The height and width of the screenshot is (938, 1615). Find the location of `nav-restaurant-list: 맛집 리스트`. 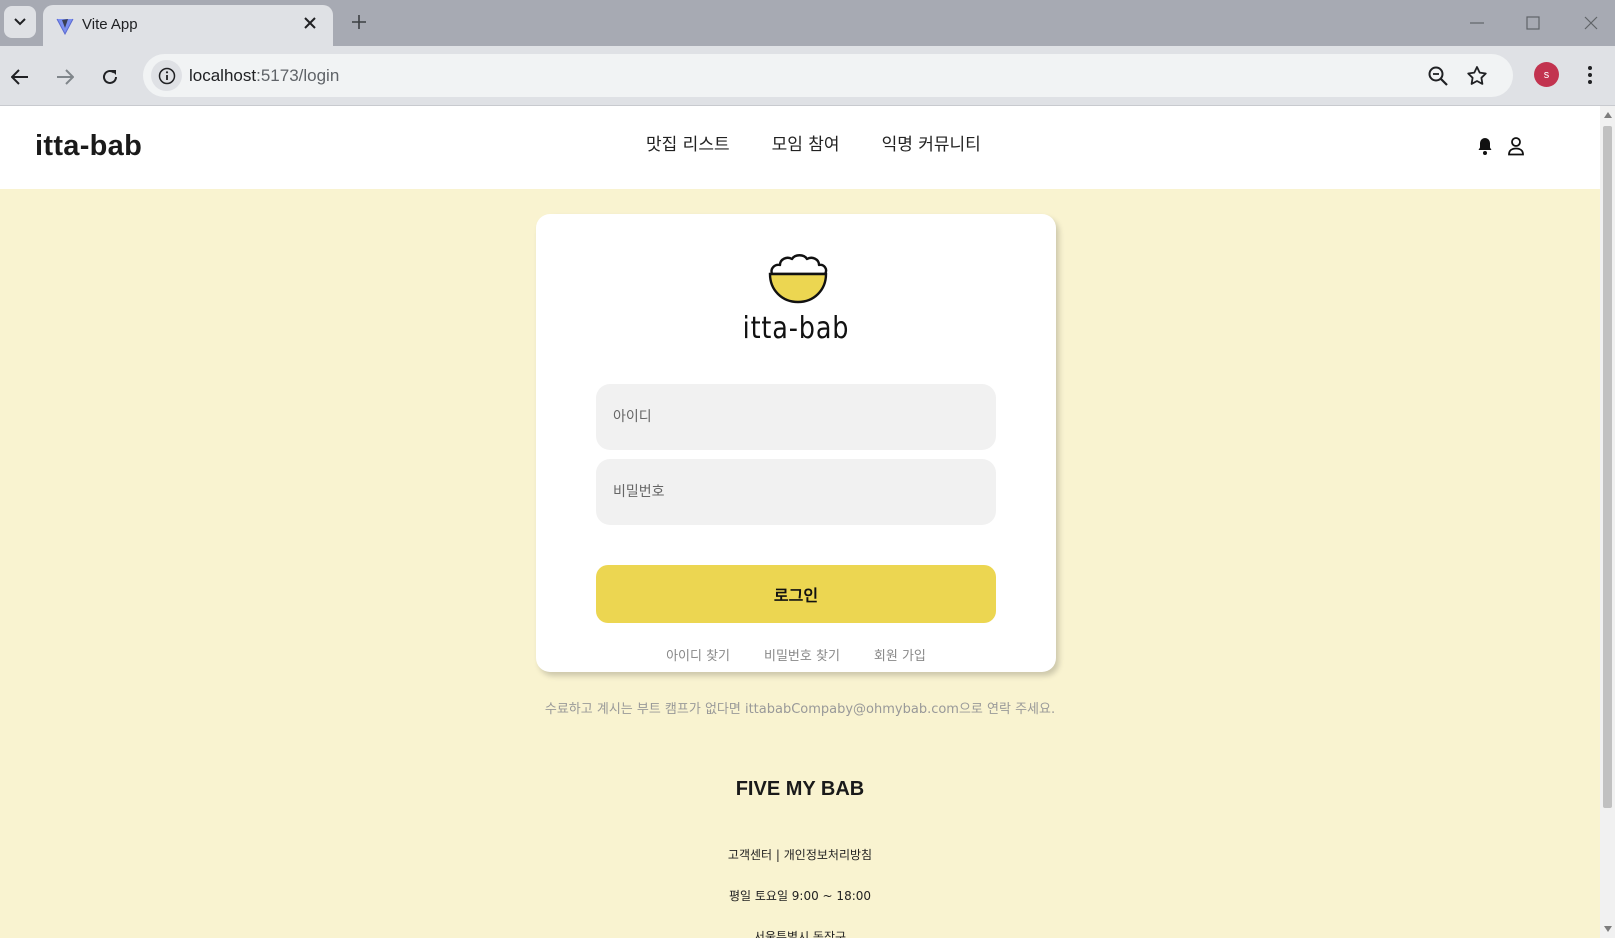

nav-restaurant-list: 맛집 리스트 is located at coordinates (688, 142).